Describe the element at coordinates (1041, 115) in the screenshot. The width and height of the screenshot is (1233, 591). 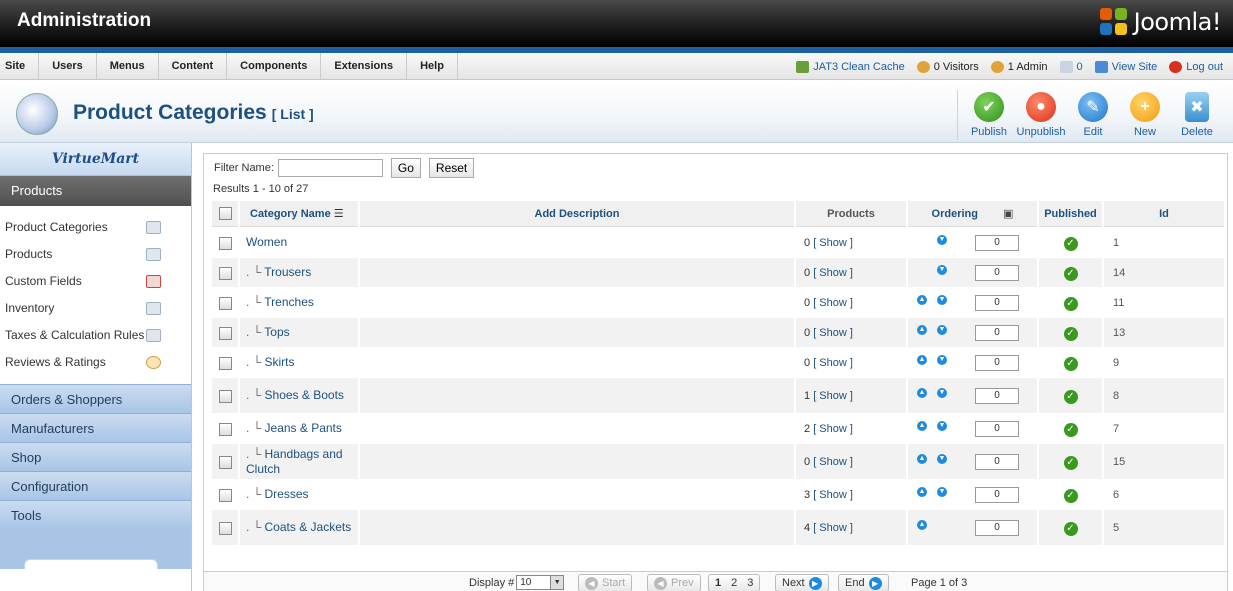
I see `unpublish-button: ● Unpublish` at that location.